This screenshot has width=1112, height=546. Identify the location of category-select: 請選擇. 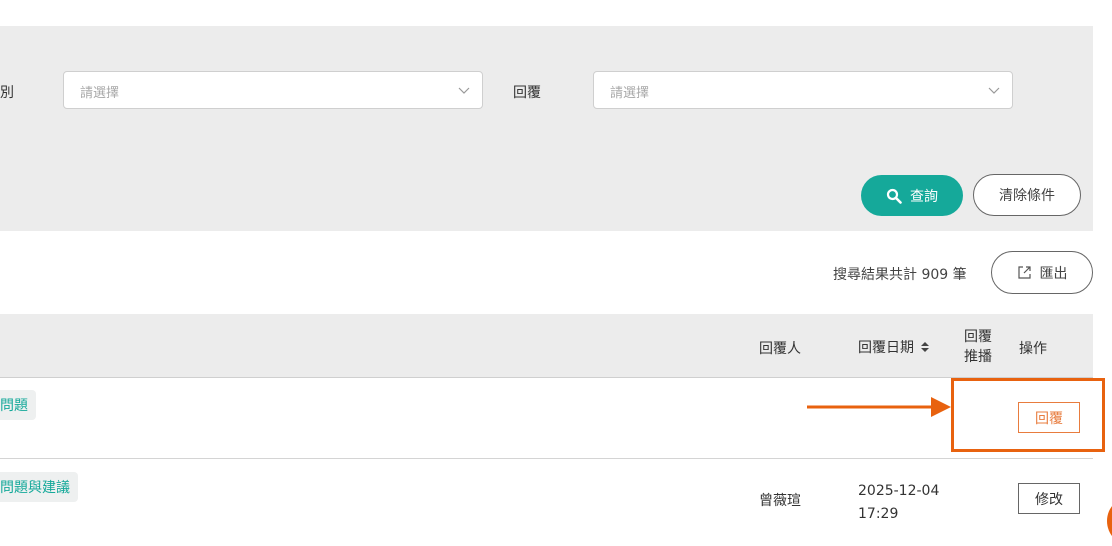
(273, 90).